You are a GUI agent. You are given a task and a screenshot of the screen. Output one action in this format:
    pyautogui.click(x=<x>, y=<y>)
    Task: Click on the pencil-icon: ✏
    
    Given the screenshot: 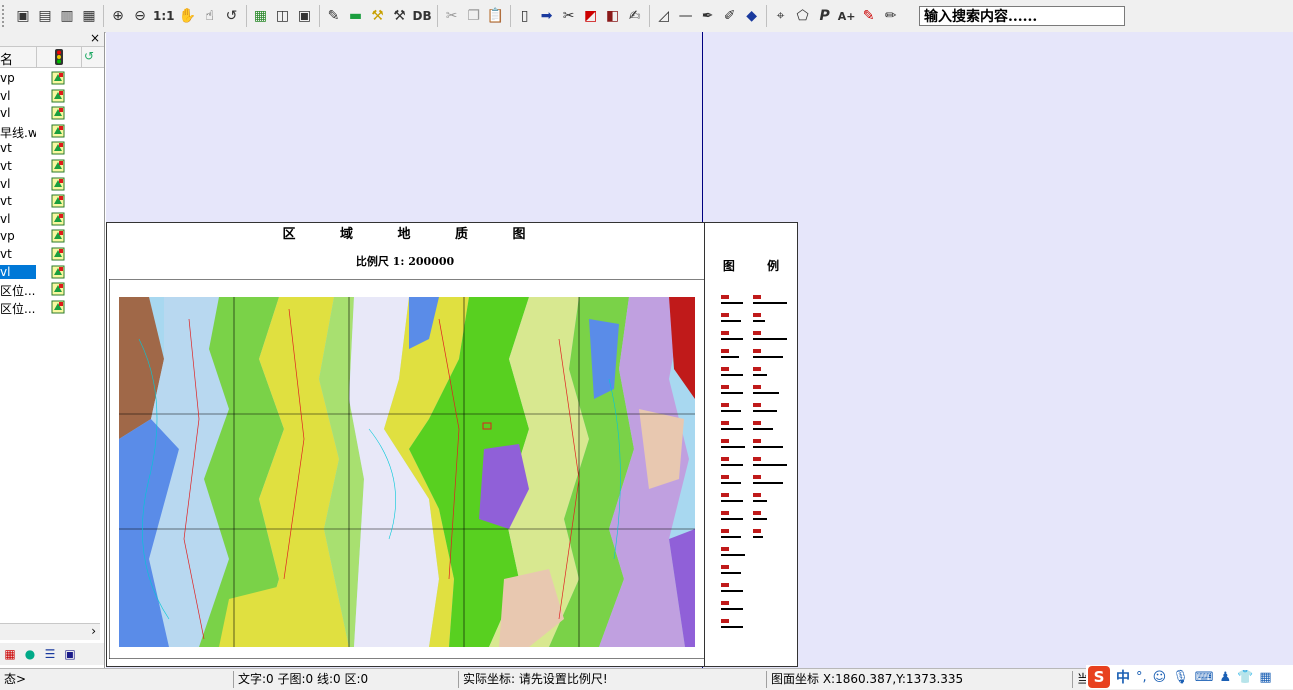 What is the action you would take?
    pyautogui.click(x=891, y=16)
    